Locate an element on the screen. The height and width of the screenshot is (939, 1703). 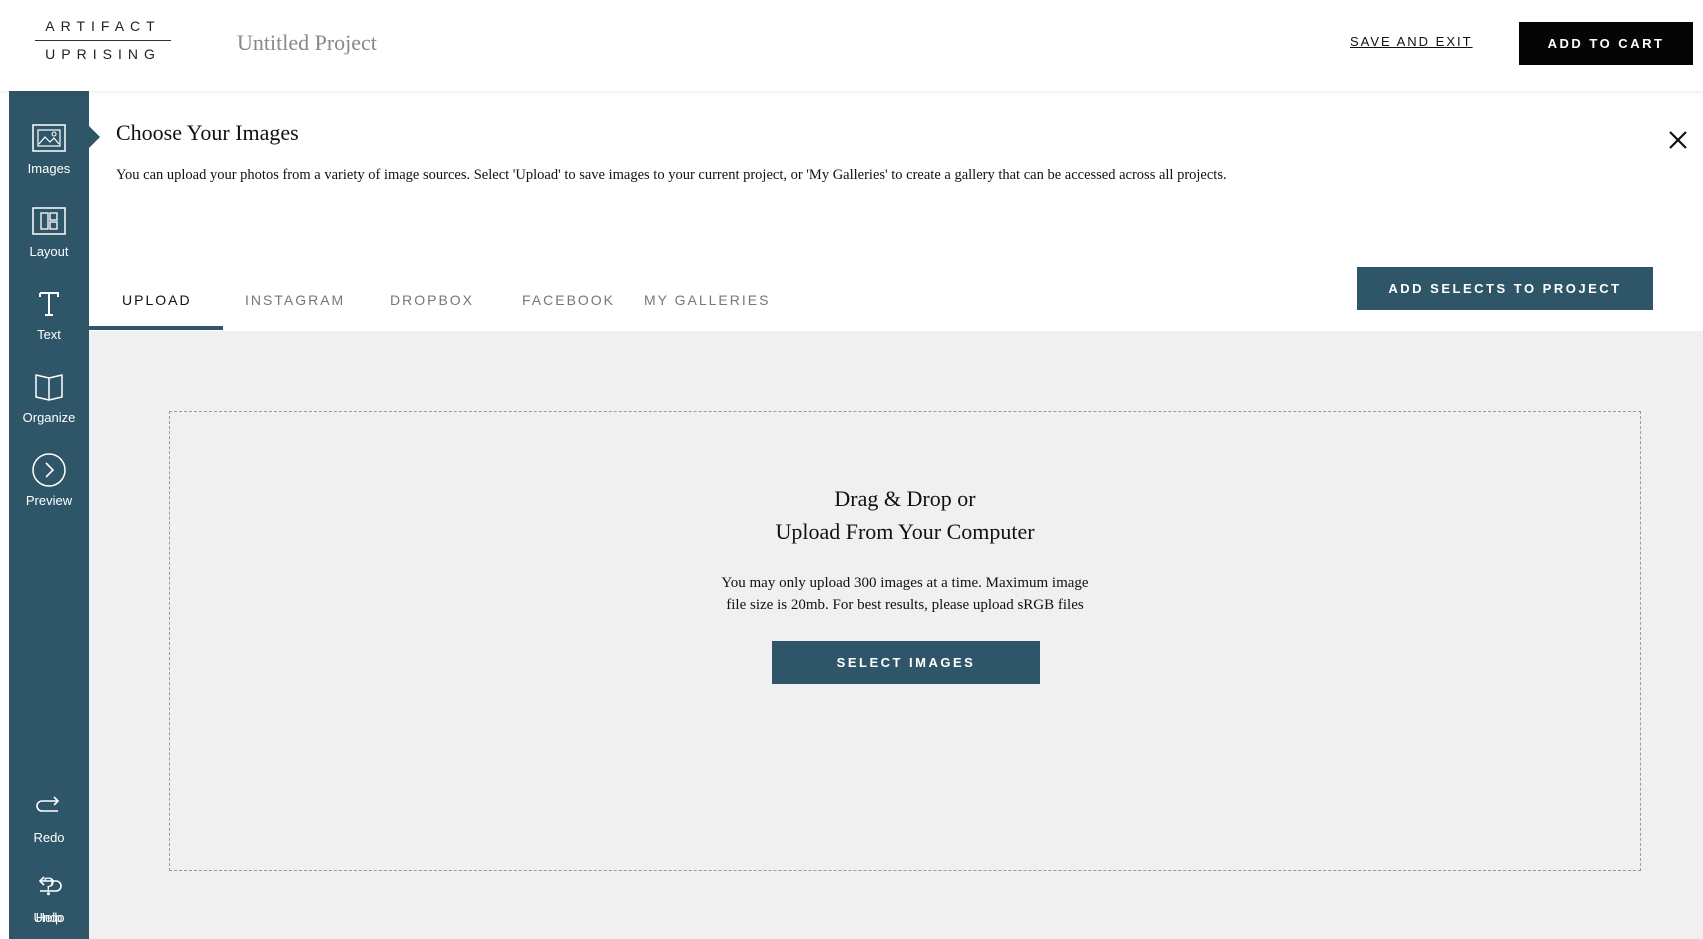
sidebar-item-label: Preview is located at coordinates (49, 500).